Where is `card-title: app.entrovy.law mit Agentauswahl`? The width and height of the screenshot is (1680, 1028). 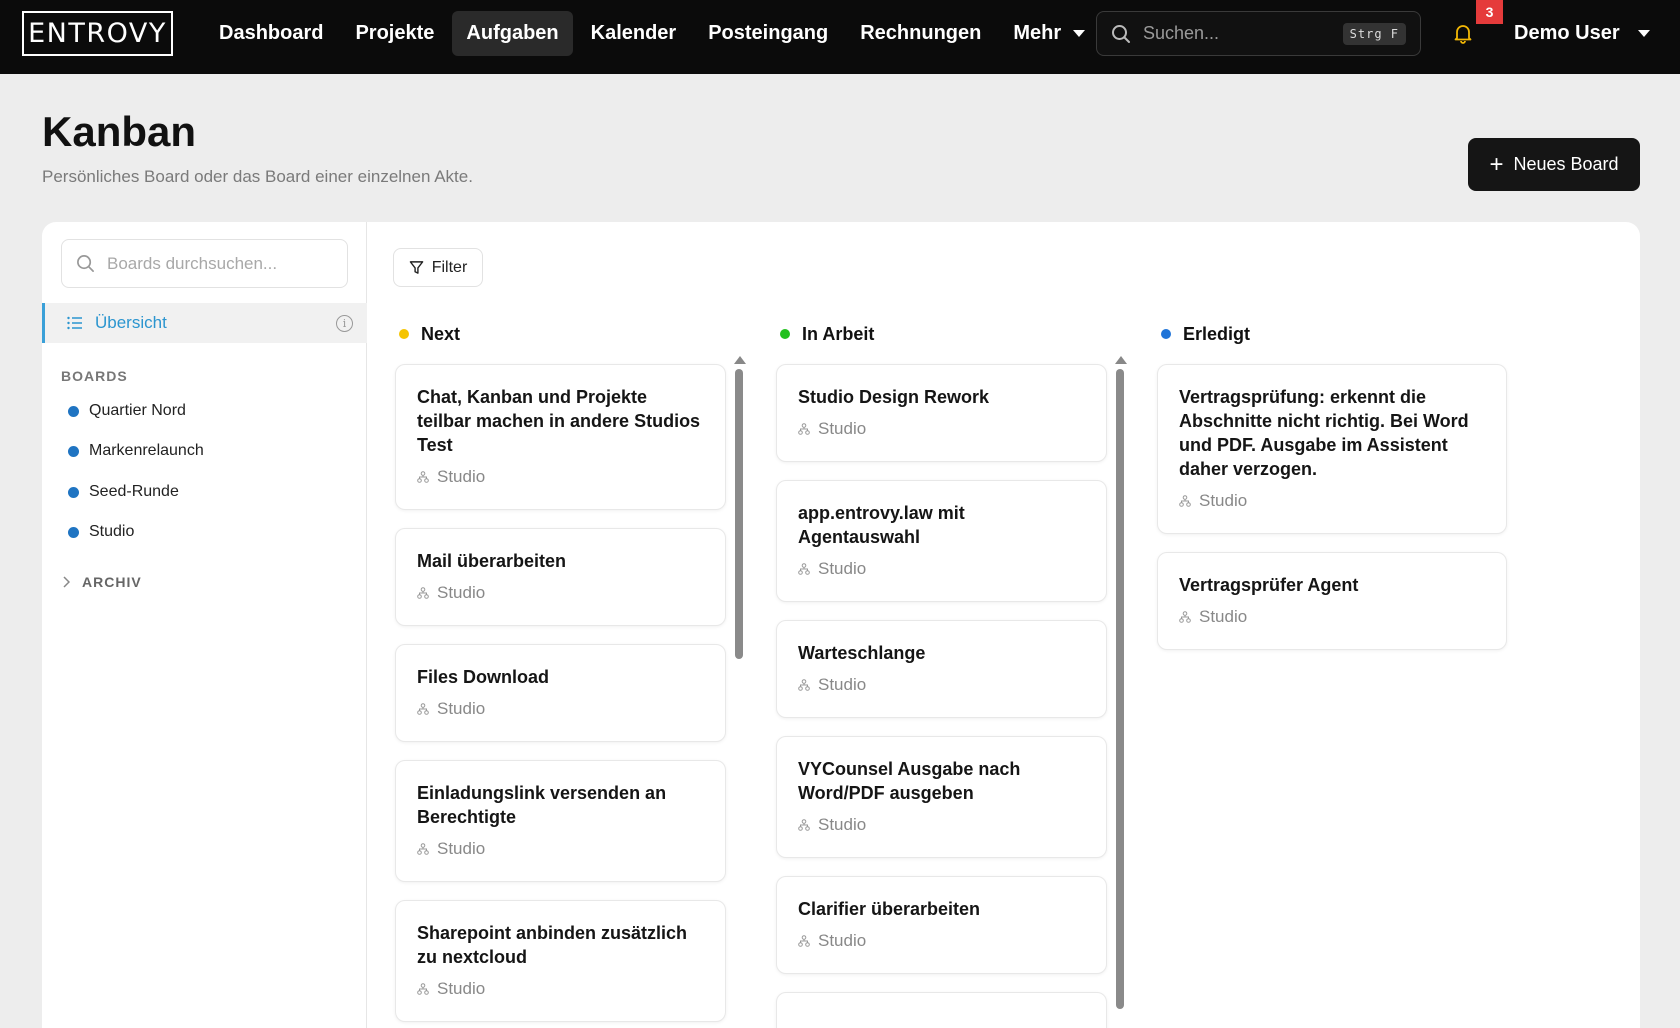 card-title: app.entrovy.law mit Agentauswahl is located at coordinates (881, 525).